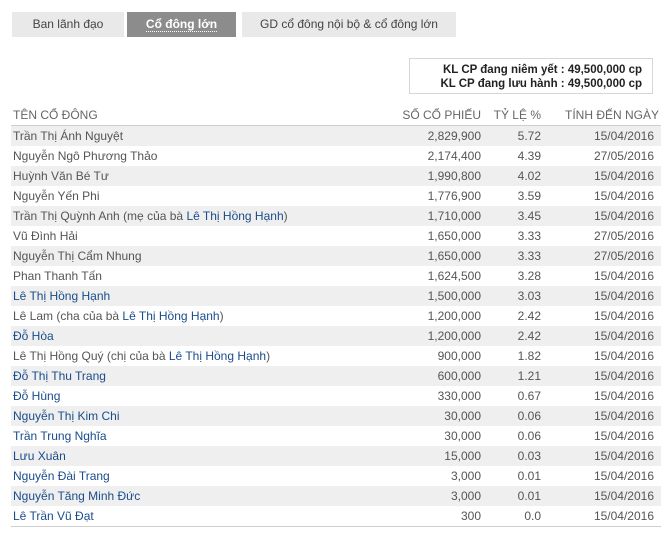 This screenshot has width=663, height=533. What do you see at coordinates (33, 336) in the screenshot?
I see `shareholder-name-link: Đỗ Hòa` at bounding box center [33, 336].